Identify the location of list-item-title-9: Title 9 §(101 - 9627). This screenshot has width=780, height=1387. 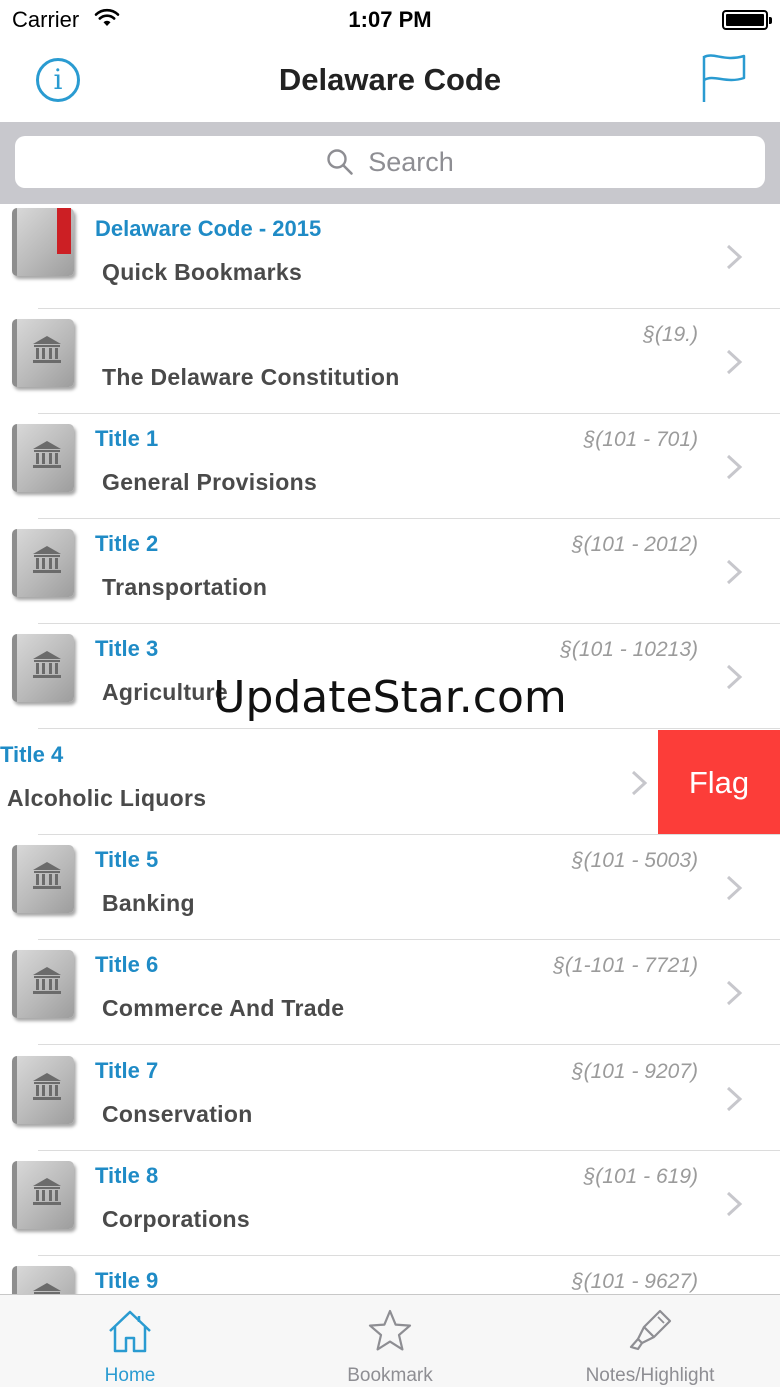
(390, 1275).